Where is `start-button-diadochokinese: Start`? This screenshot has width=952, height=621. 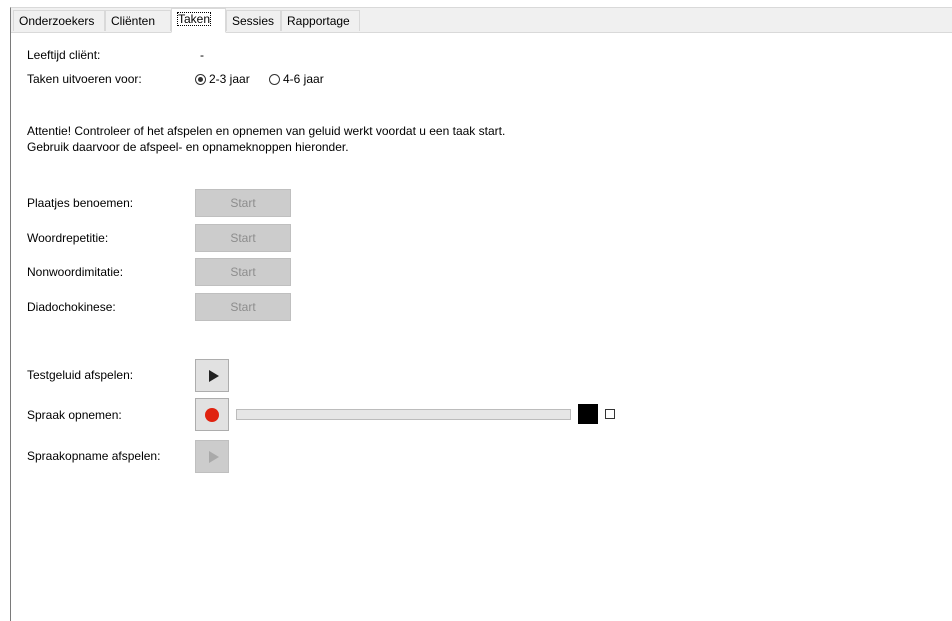 start-button-diadochokinese: Start is located at coordinates (243, 307).